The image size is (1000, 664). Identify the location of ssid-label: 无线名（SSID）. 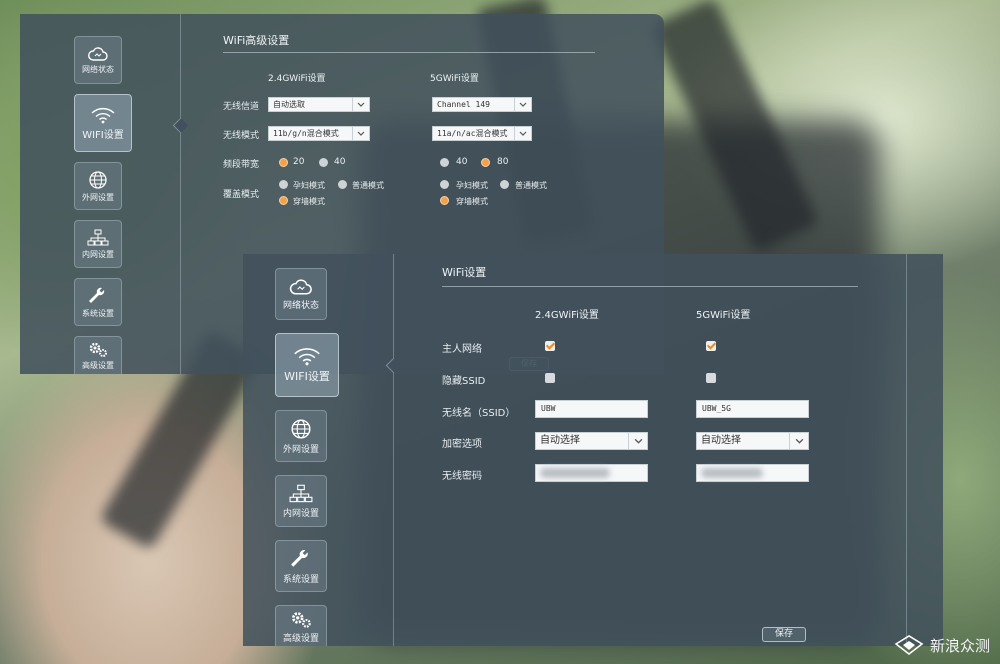
(479, 413).